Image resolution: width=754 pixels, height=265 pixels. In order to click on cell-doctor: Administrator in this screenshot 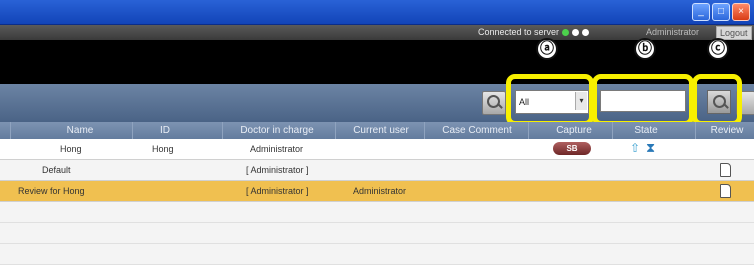, I will do `click(277, 149)`.